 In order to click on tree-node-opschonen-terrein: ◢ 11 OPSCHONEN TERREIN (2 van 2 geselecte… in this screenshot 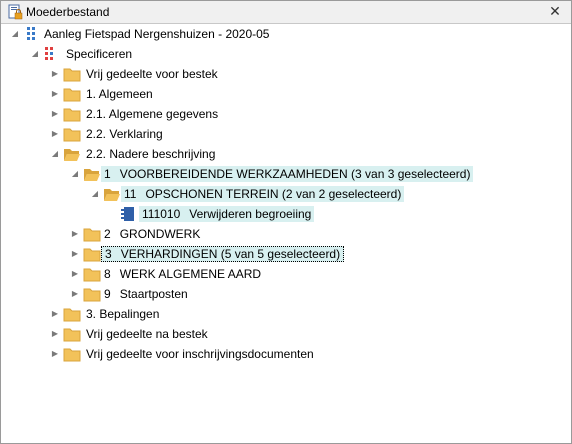, I will do `click(254, 194)`.